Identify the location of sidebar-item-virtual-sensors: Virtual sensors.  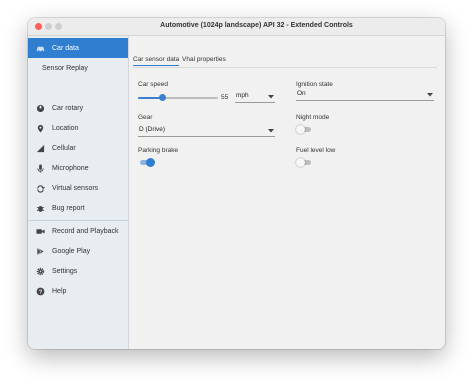
(78, 188).